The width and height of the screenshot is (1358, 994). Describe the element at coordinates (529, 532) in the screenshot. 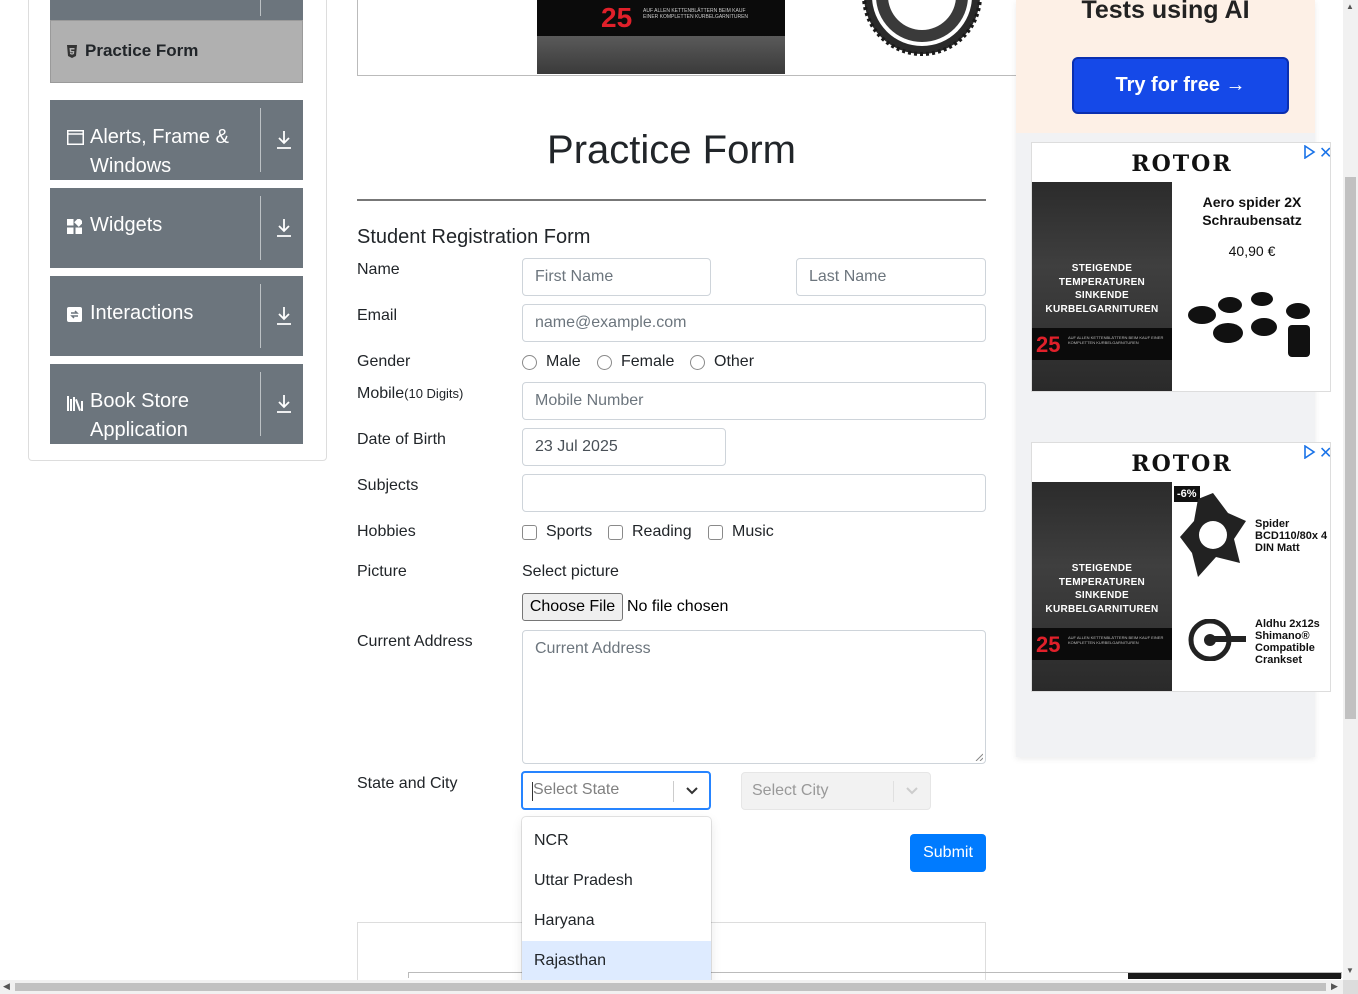

I see `hobby-sports-checkbox` at that location.